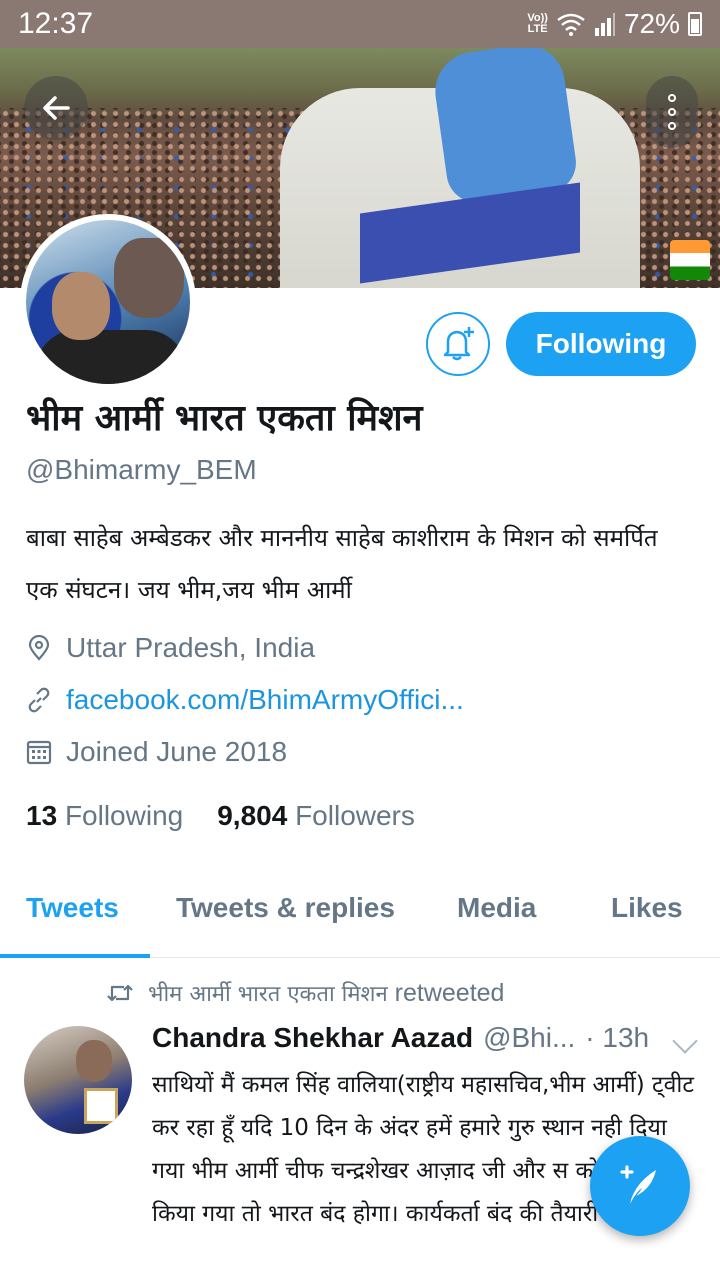 The width and height of the screenshot is (720, 1280). What do you see at coordinates (449, 993) in the screenshot?
I see `retweeted-label: retweeted` at bounding box center [449, 993].